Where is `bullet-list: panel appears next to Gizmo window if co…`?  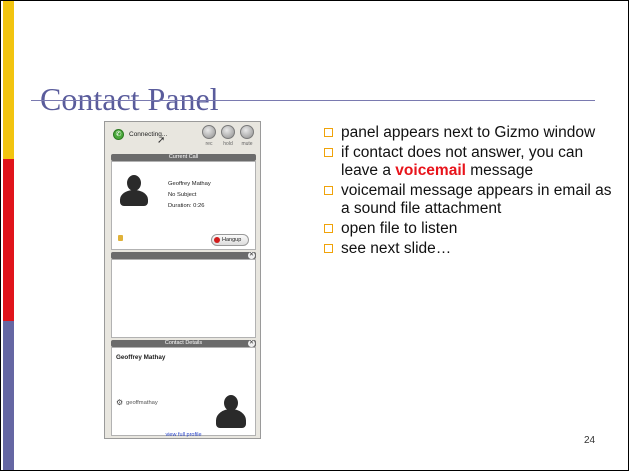
bullet-list: panel appears next to Gizmo window if co… is located at coordinates (474, 192).